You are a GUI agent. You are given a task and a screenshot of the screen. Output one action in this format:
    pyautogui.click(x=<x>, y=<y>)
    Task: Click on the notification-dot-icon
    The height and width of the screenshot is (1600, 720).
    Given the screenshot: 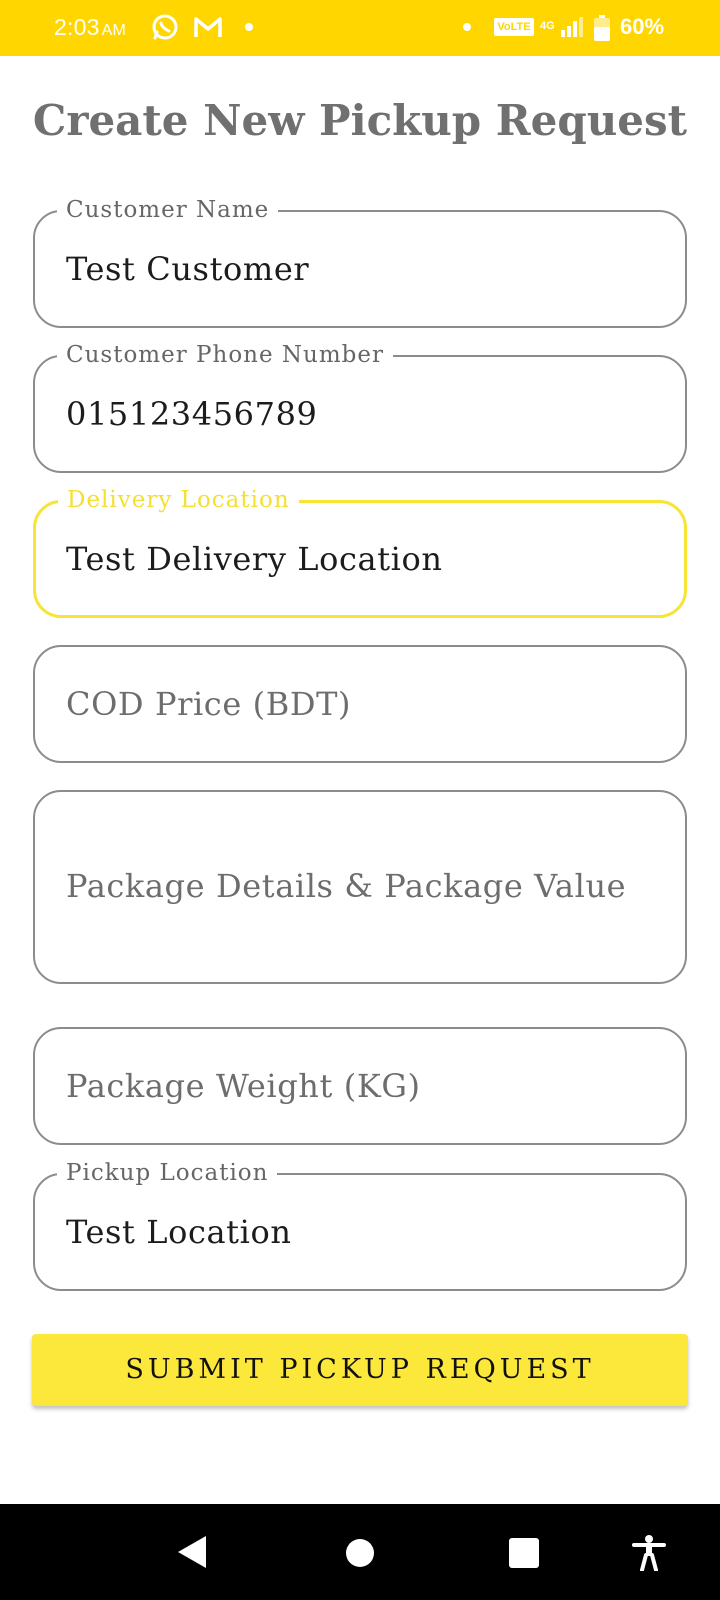 What is the action you would take?
    pyautogui.click(x=249, y=27)
    